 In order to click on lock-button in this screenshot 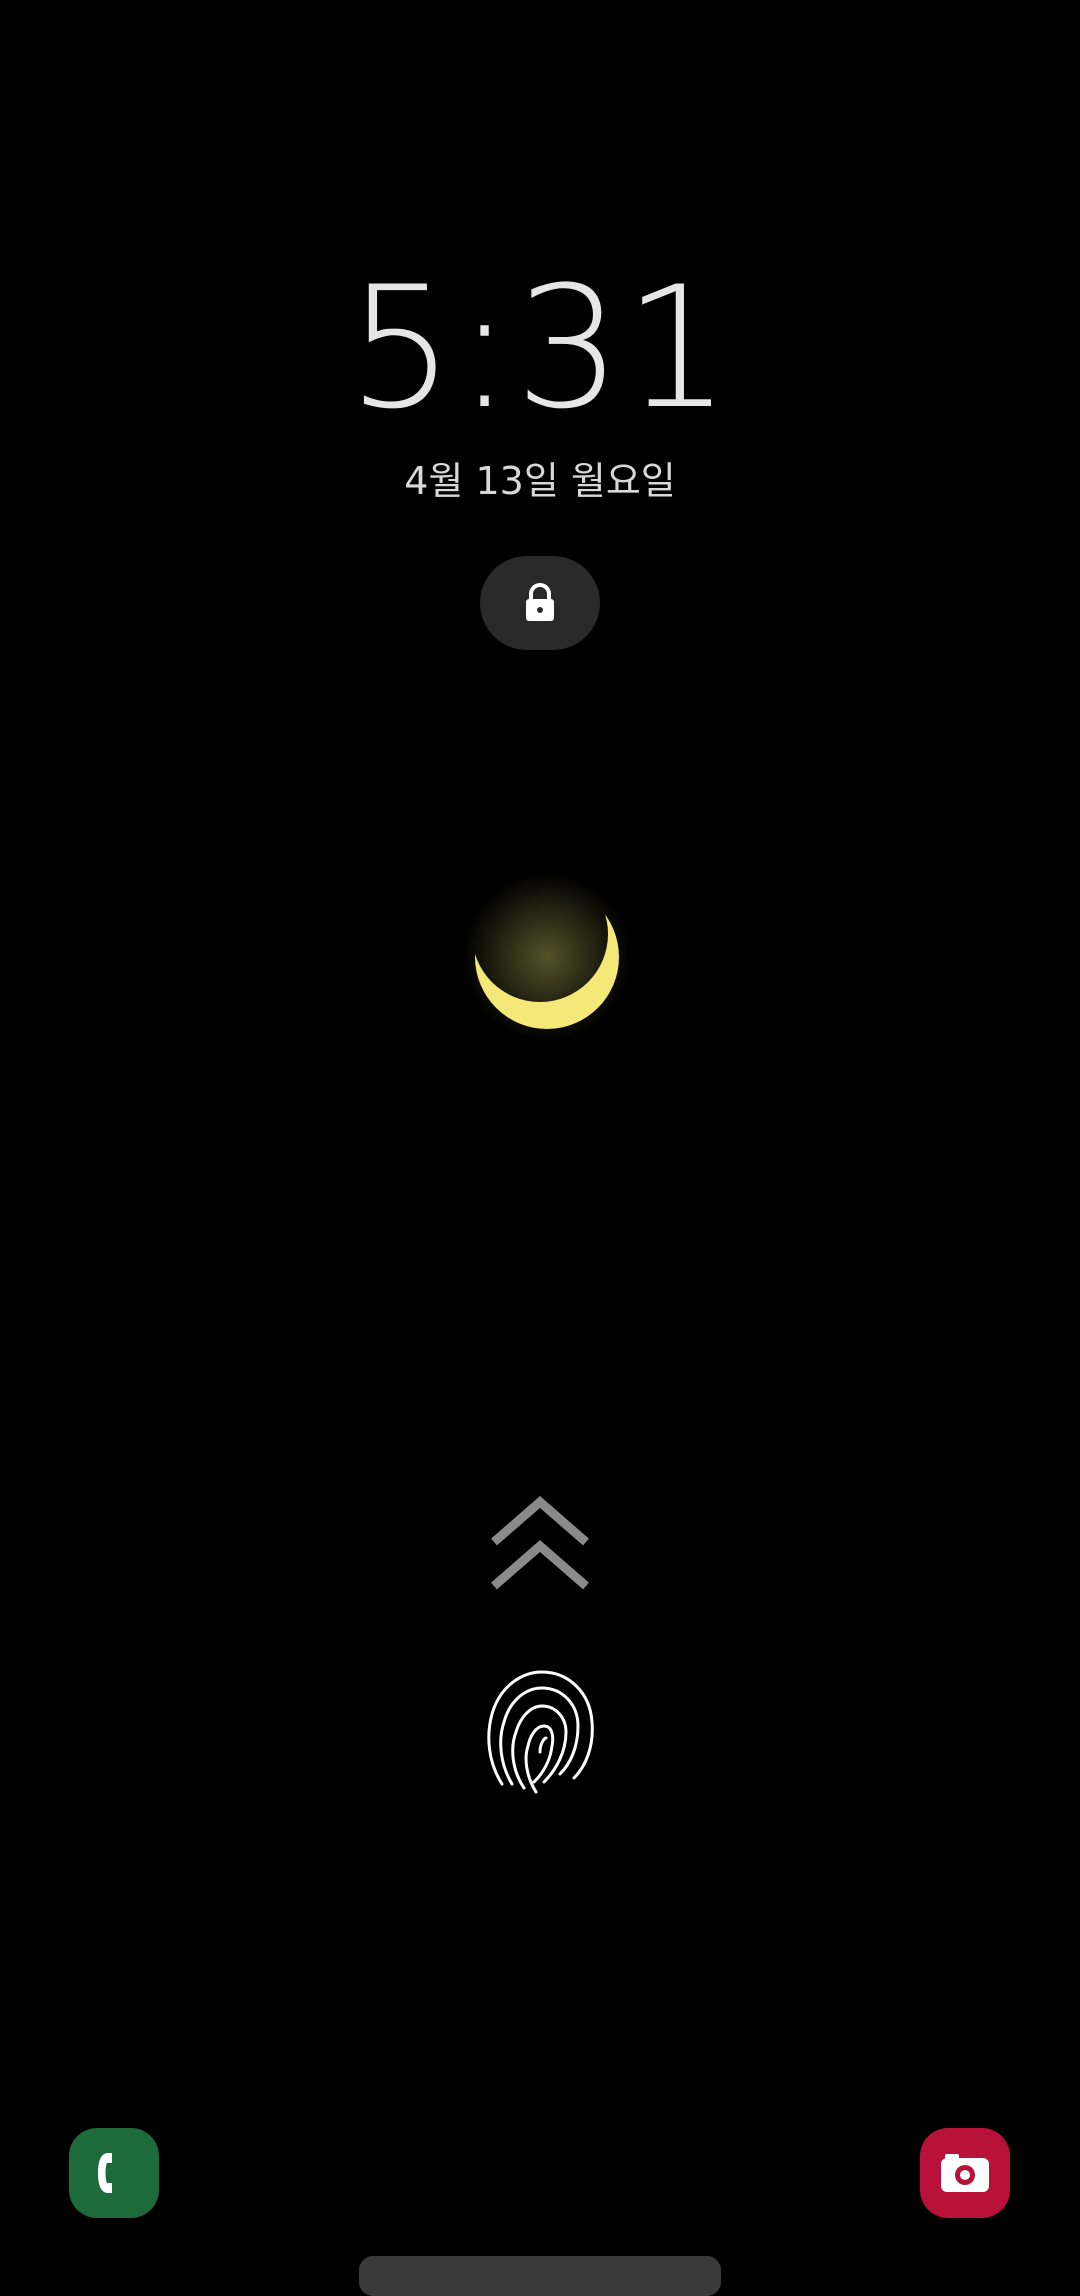, I will do `click(540, 603)`.